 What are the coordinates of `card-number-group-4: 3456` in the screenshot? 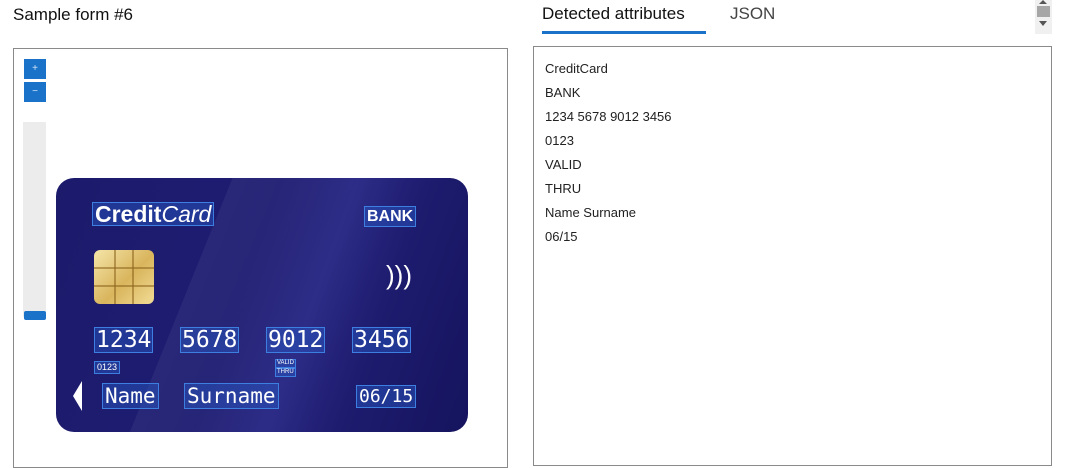 It's located at (382, 340).